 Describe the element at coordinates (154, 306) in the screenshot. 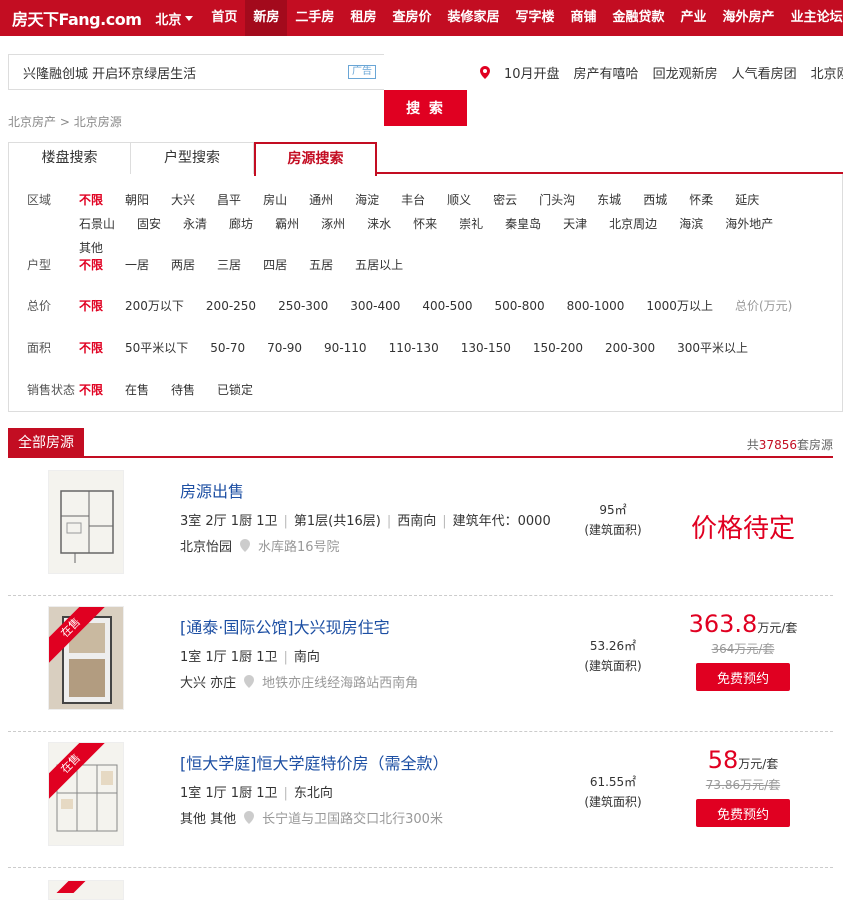

I see `filter-option: 200万以下` at that location.